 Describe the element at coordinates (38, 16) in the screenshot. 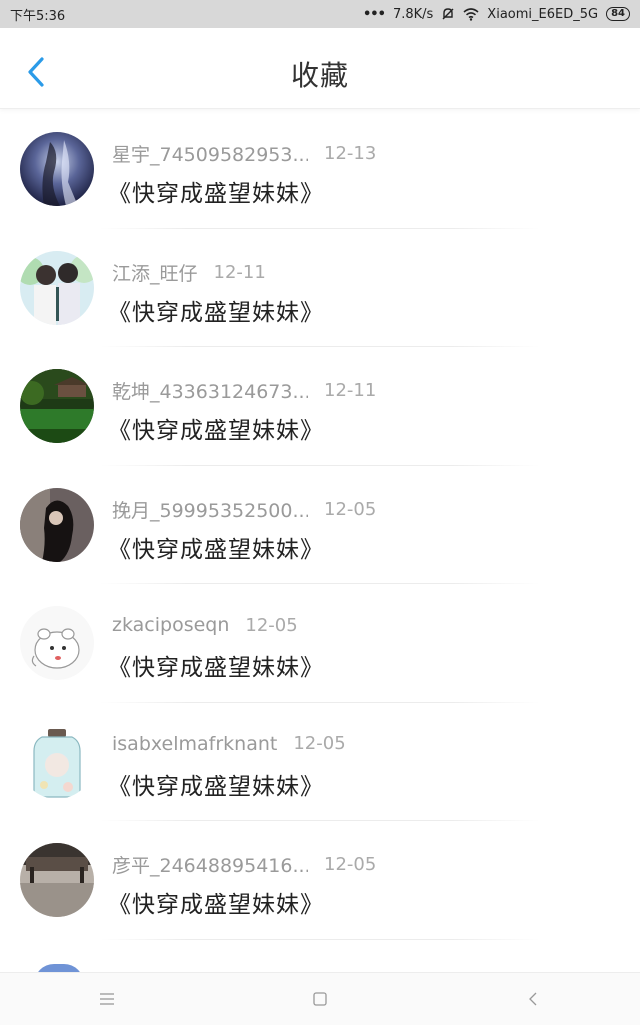

I see `status-time: 下午5:36` at that location.